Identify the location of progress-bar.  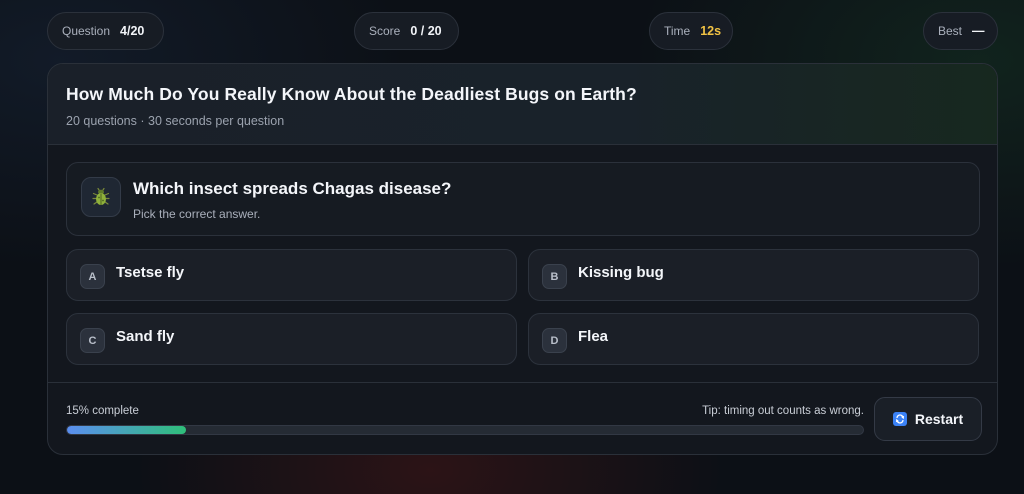
(465, 430).